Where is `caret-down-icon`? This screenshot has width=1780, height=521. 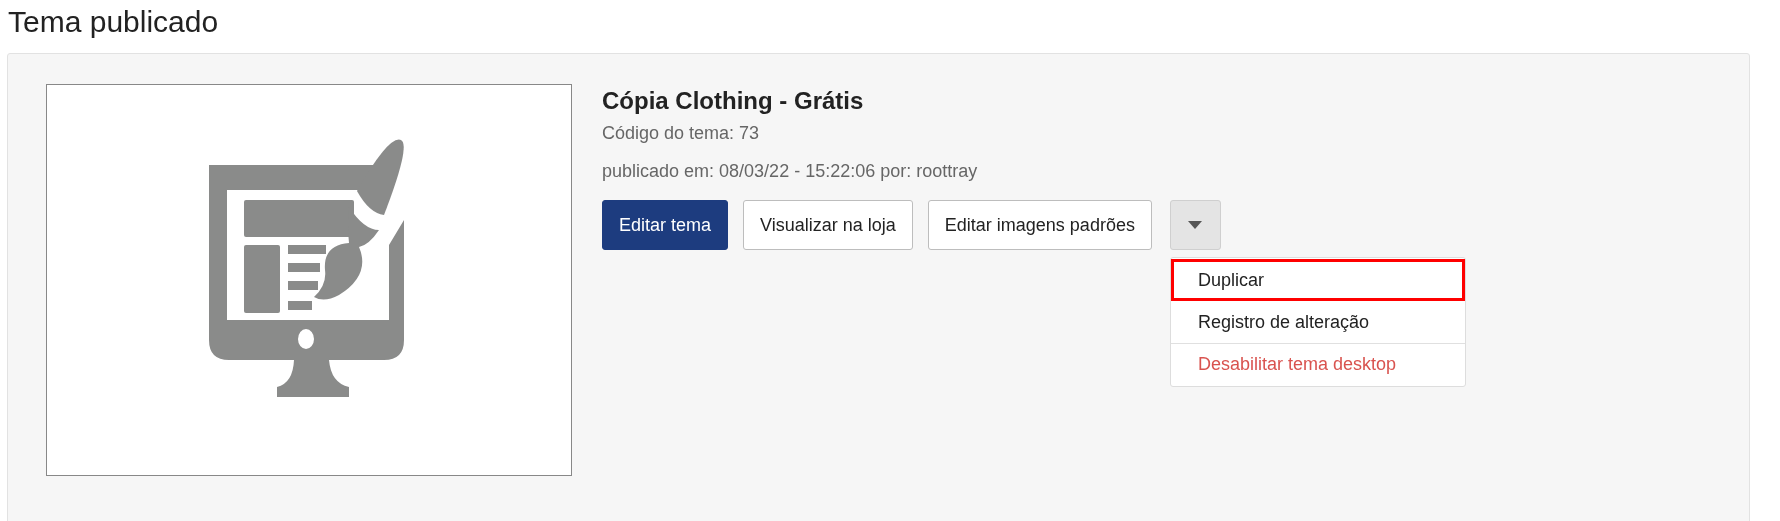 caret-down-icon is located at coordinates (1195, 225).